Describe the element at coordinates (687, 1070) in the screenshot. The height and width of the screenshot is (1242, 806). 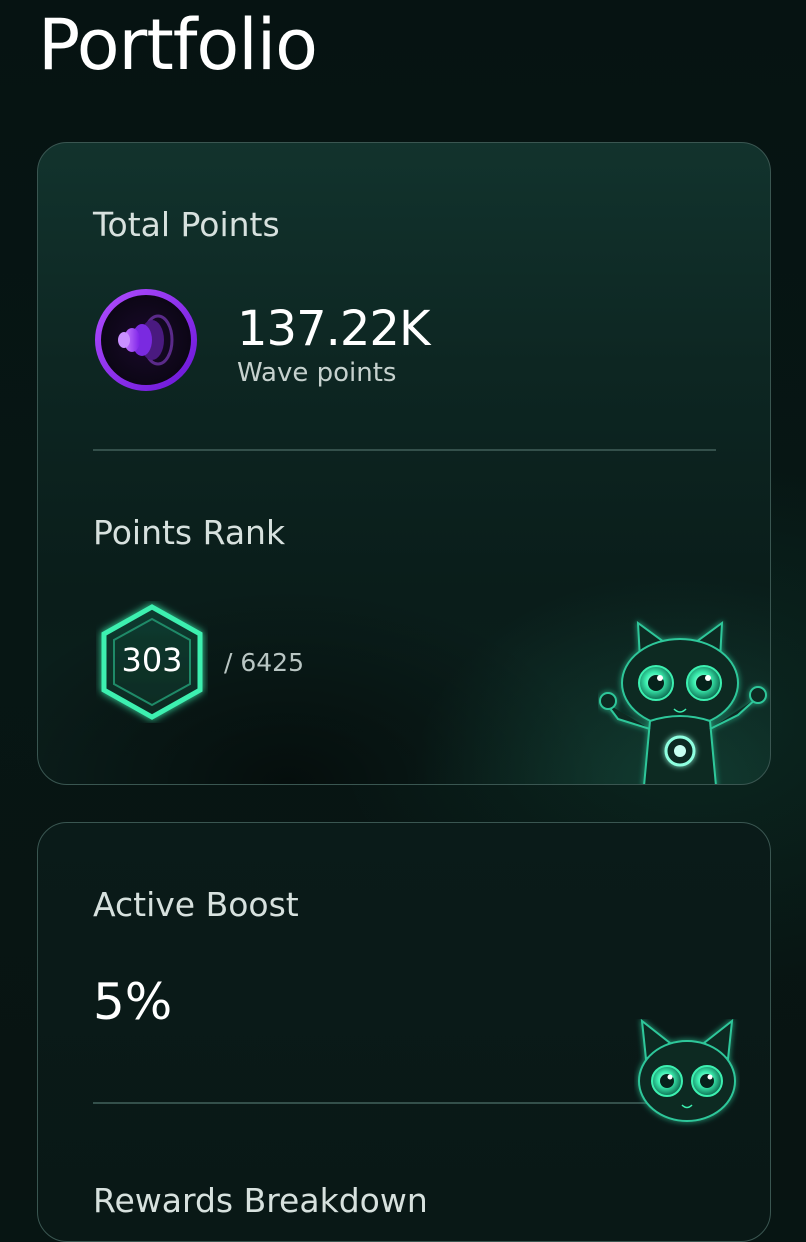
I see `cat-mascot-icon` at that location.